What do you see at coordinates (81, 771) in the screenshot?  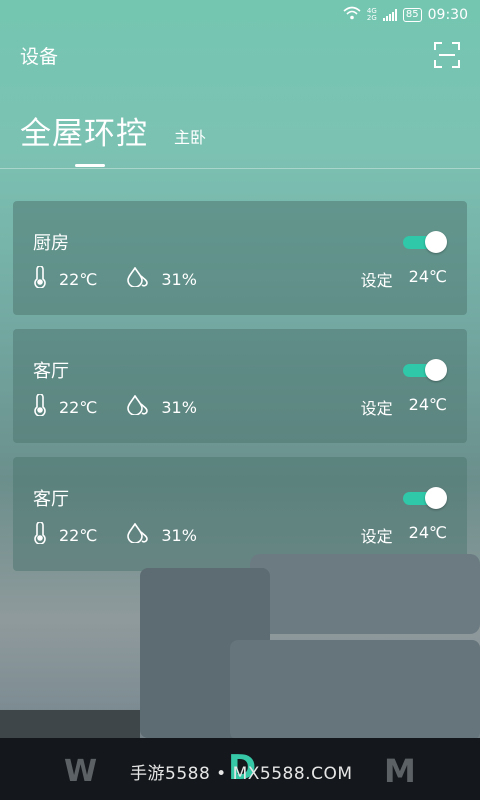 I see `logo-w: W` at bounding box center [81, 771].